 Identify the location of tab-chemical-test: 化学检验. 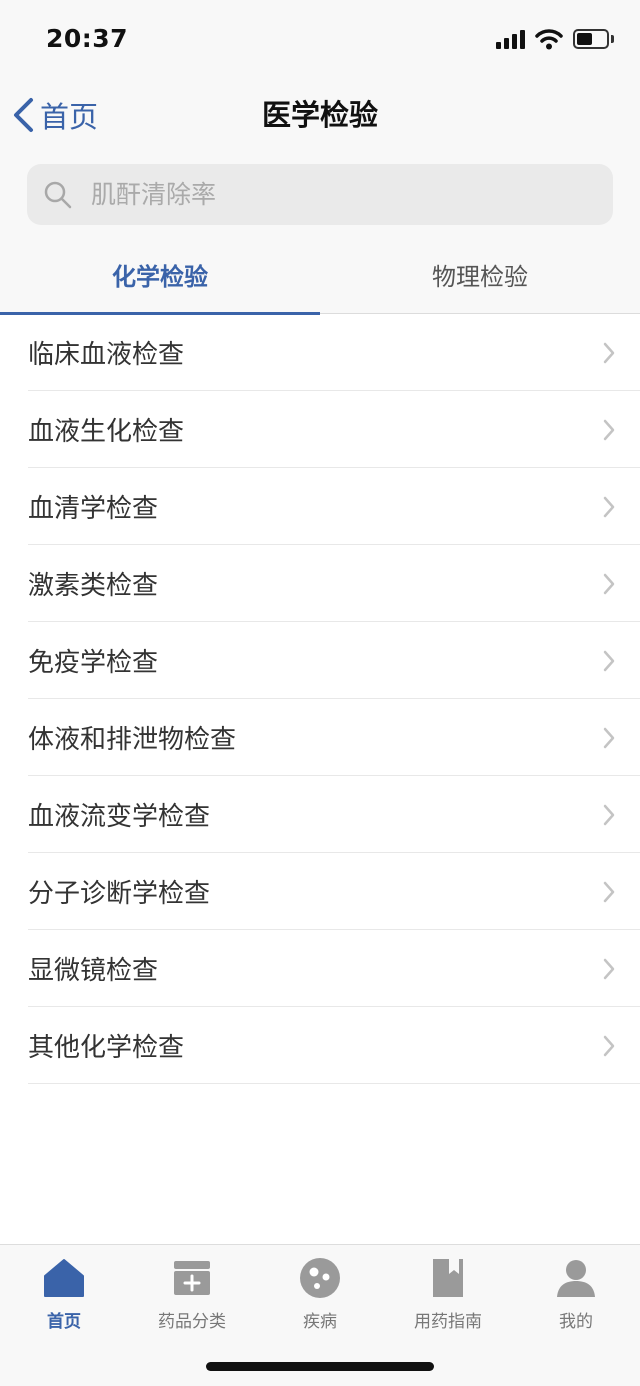
(160, 277).